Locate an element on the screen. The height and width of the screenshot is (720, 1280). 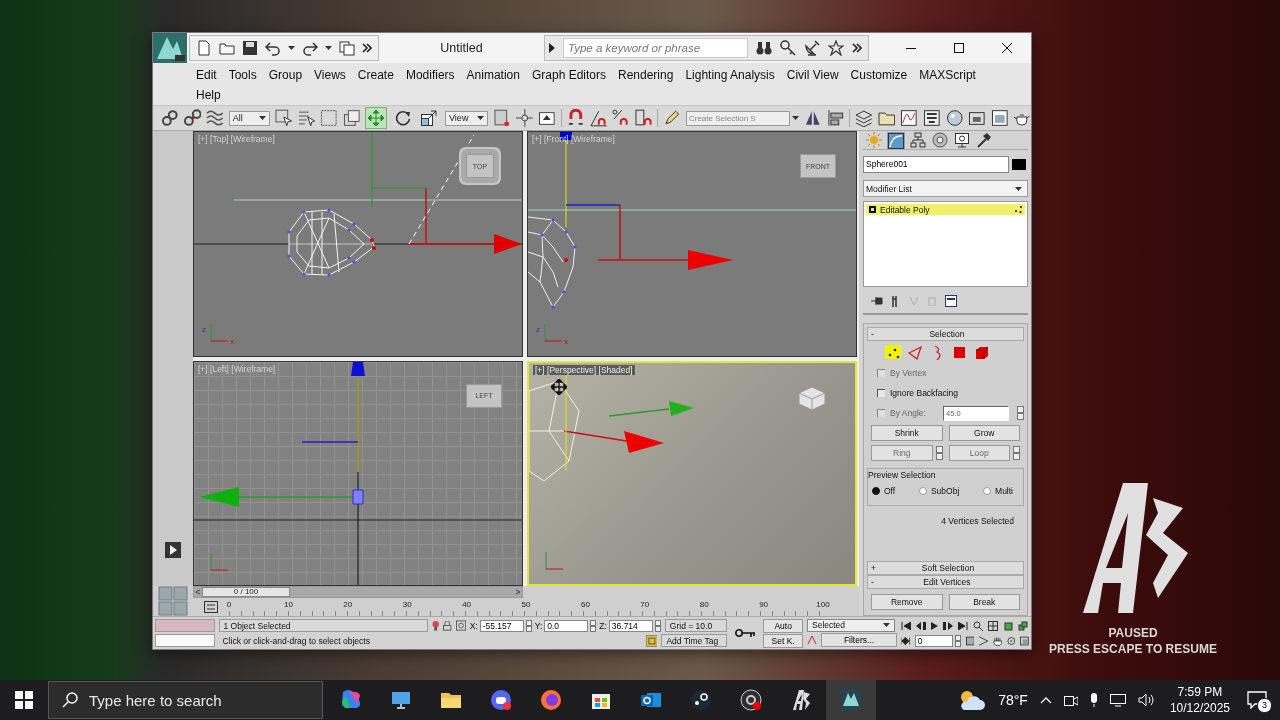
track-bar-icon is located at coordinates (211, 607).